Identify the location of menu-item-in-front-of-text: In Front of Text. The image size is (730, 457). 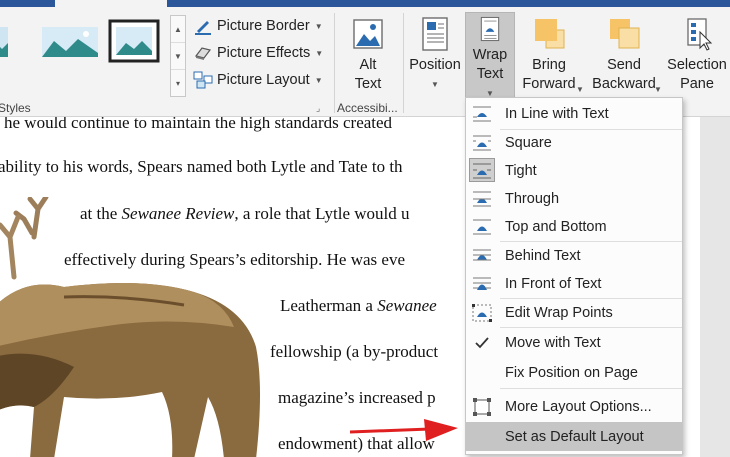
(574, 284).